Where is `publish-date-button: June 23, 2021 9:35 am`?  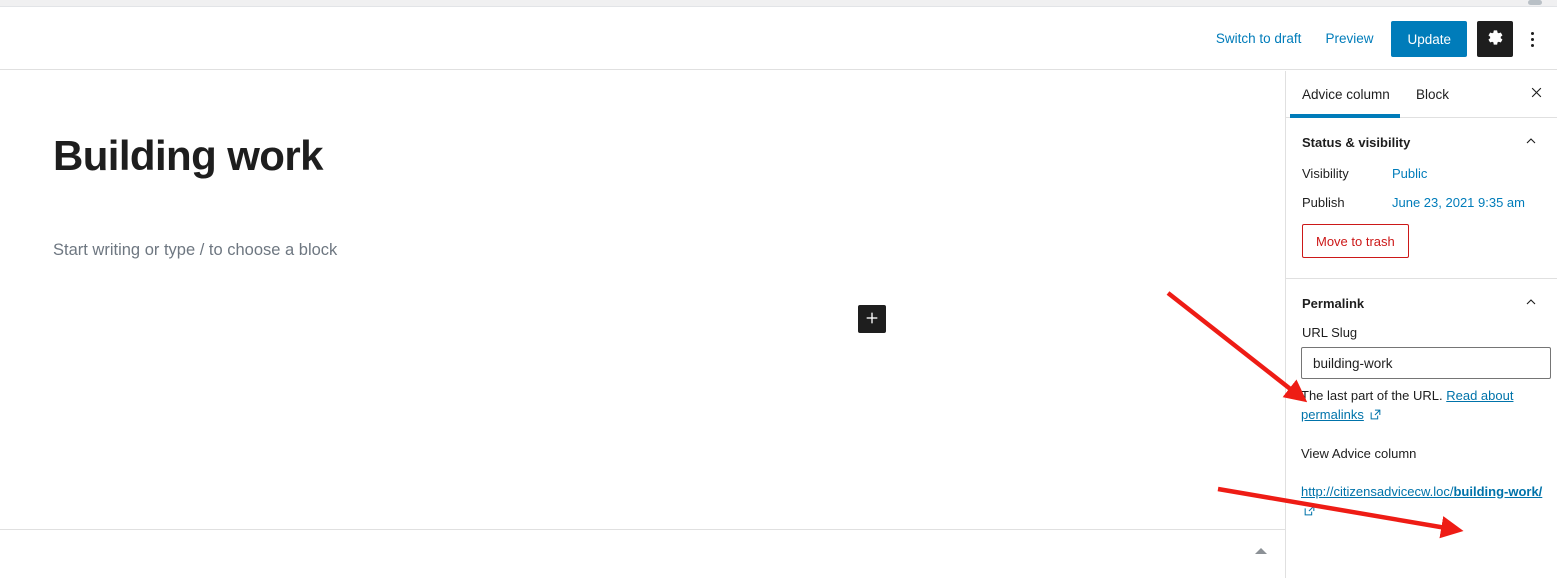 publish-date-button: June 23, 2021 9:35 am is located at coordinates (1458, 202).